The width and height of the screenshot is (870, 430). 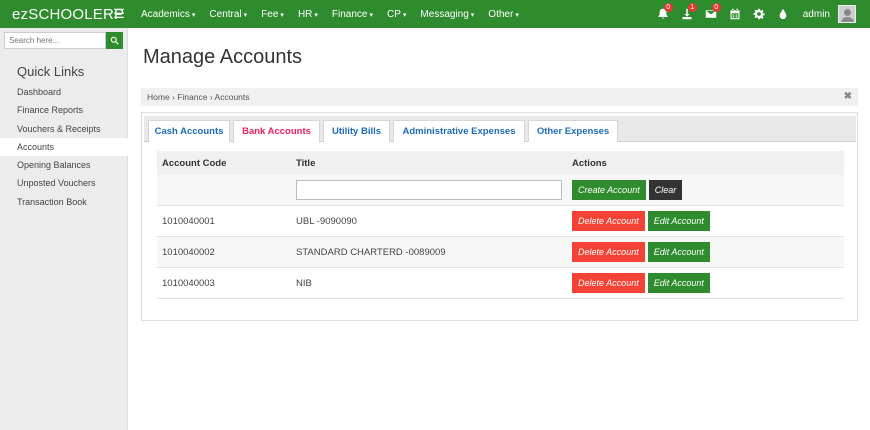 I want to click on header-actions: Actions, so click(x=589, y=163).